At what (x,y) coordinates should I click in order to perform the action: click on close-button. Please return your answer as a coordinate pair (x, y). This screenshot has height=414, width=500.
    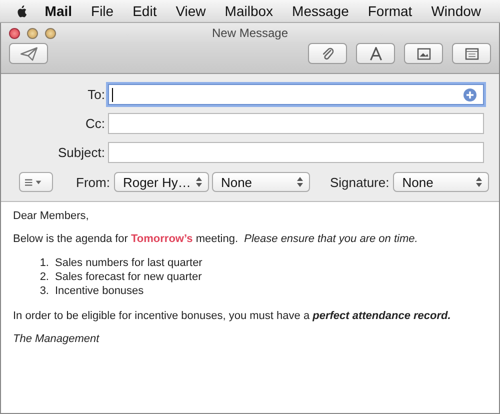
    Looking at the image, I should click on (14, 33).